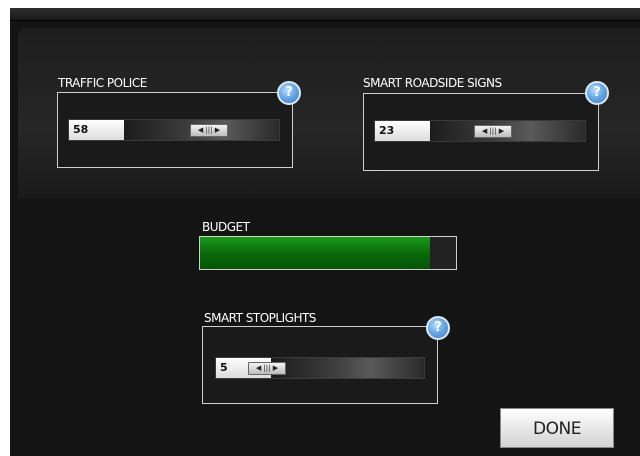 Image resolution: width=640 pixels, height=456 pixels. I want to click on budget-fill, so click(315, 253).